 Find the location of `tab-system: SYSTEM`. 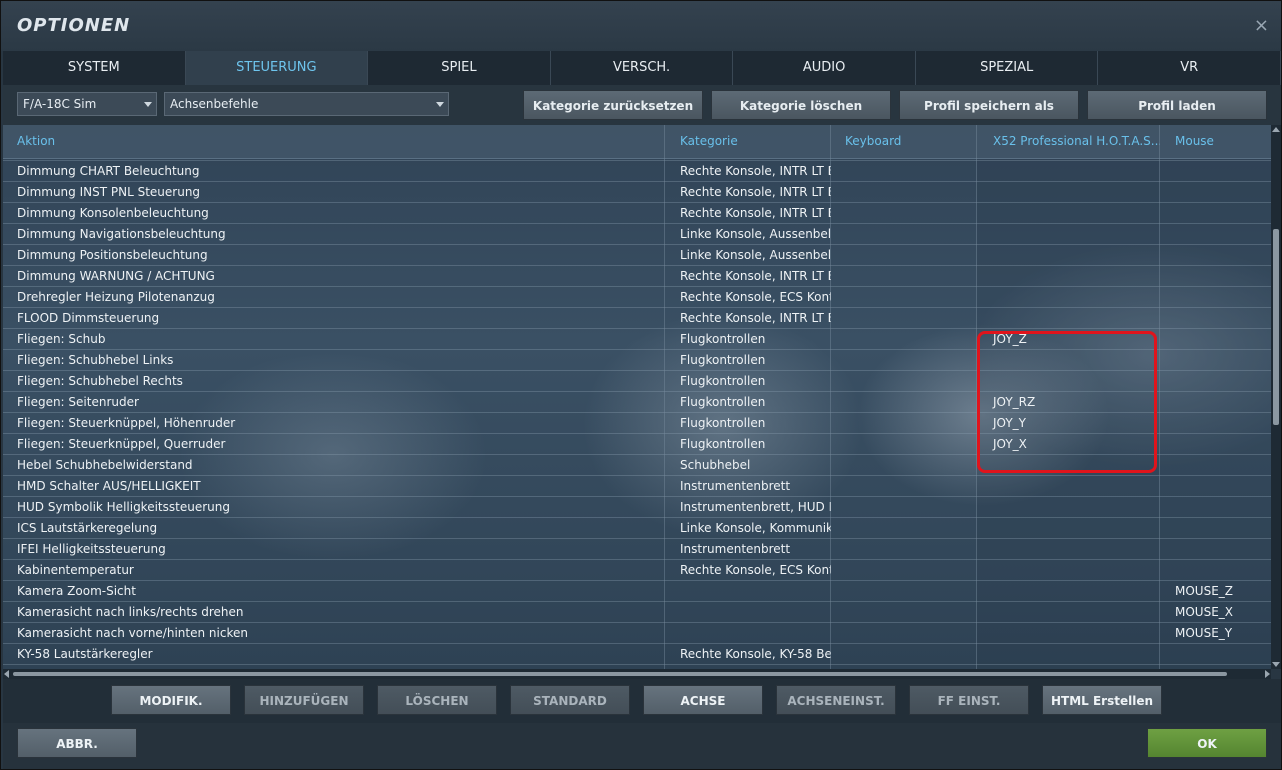

tab-system: SYSTEM is located at coordinates (94, 68).